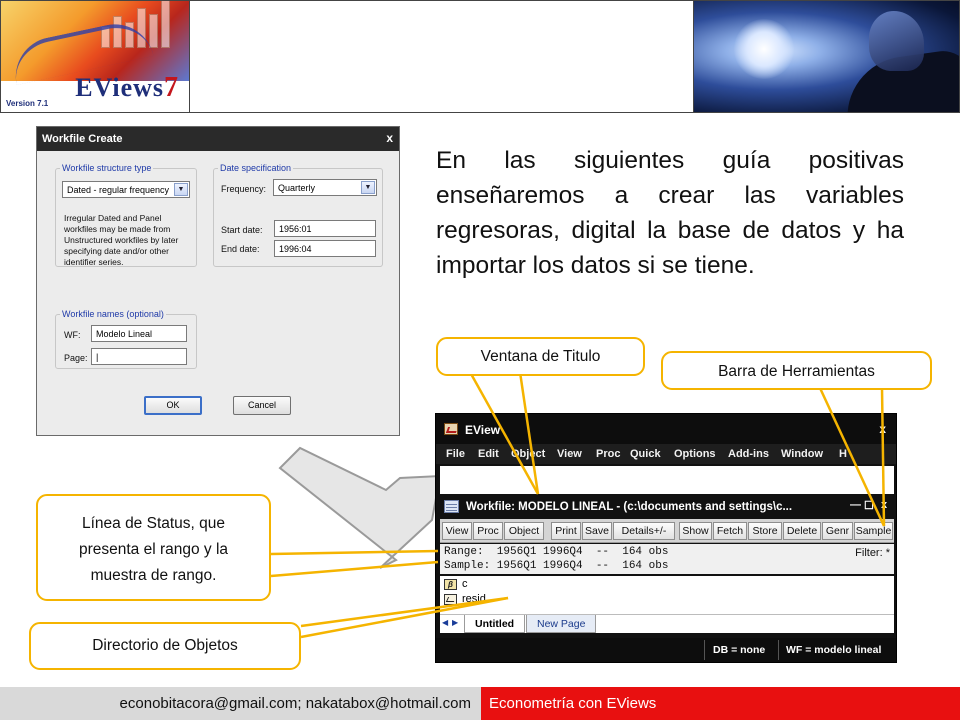 Image resolution: width=960 pixels, height=720 pixels. What do you see at coordinates (488, 531) in the screenshot?
I see `proc-button: Proc` at bounding box center [488, 531].